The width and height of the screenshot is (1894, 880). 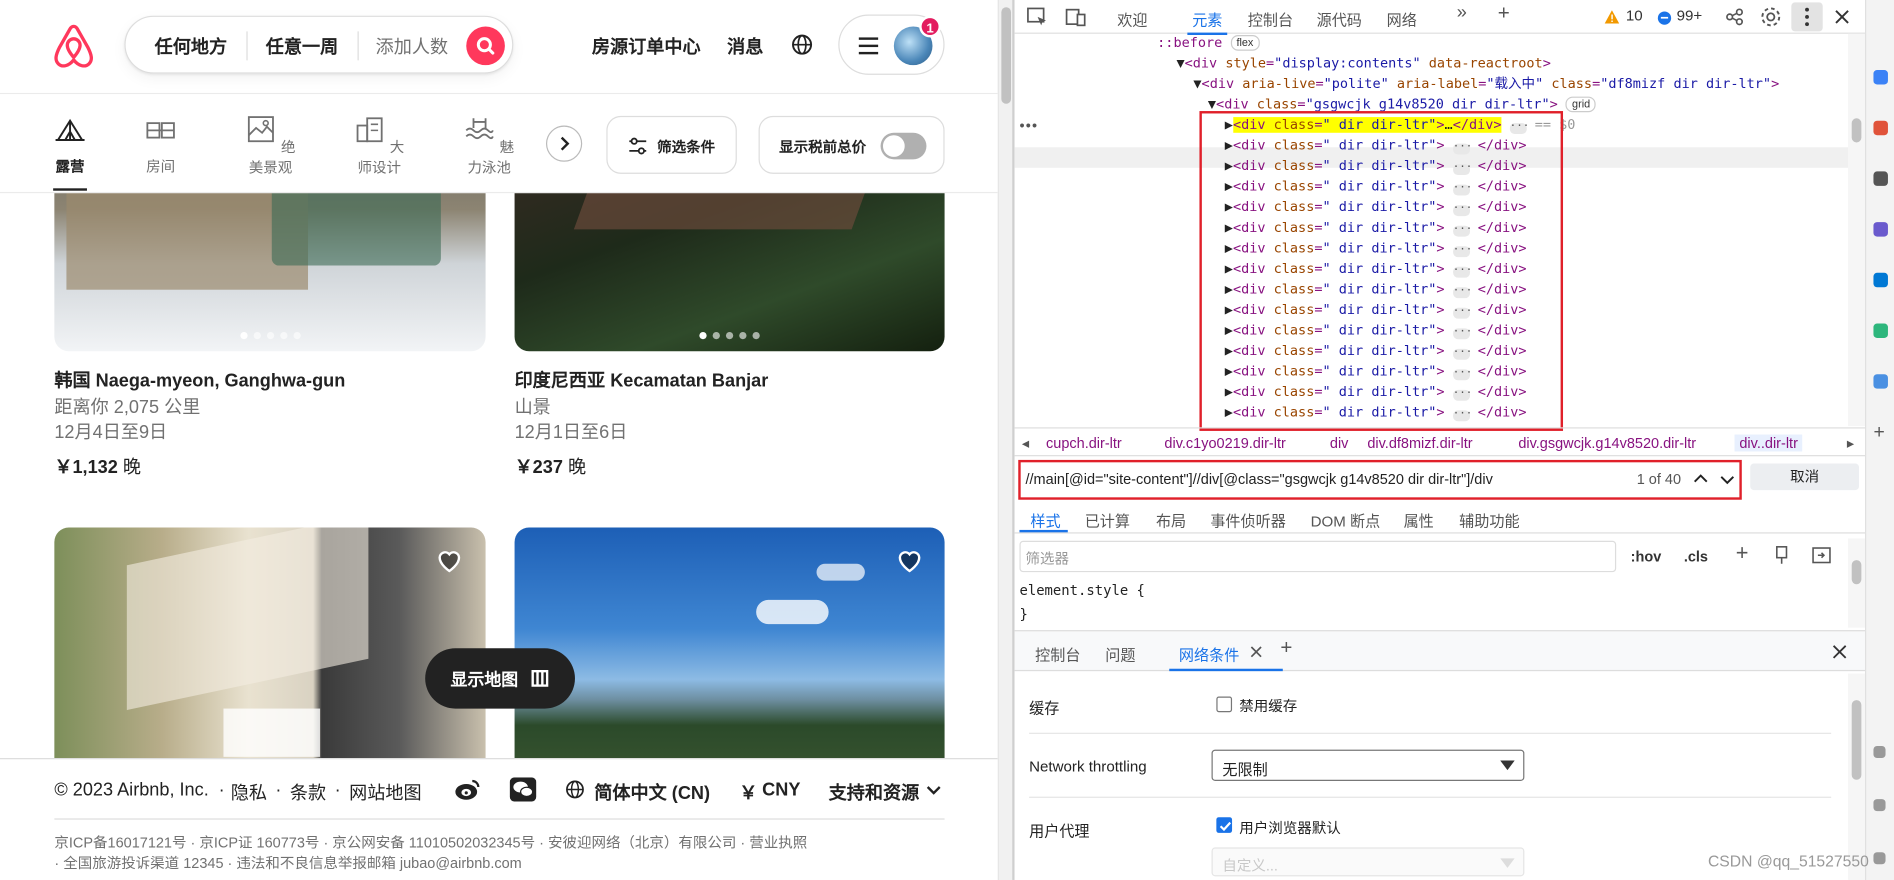 I want to click on customize-menu-button, so click(x=1807, y=17).